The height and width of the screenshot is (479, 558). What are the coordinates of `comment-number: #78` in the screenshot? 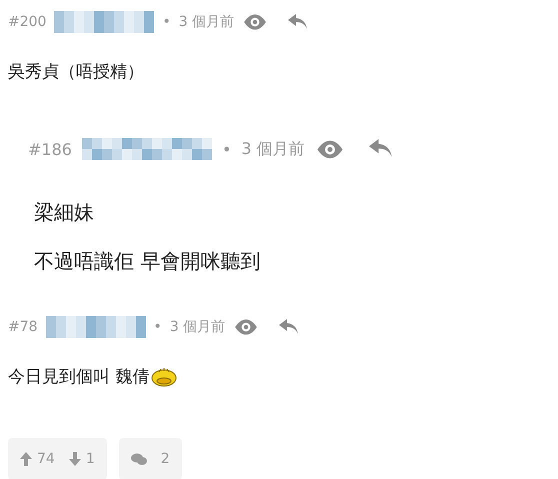 It's located at (23, 327).